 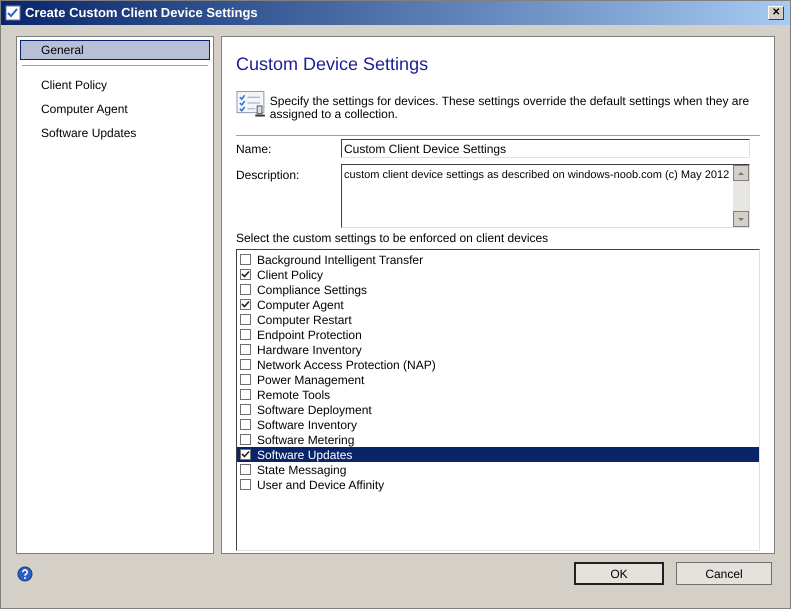 What do you see at coordinates (776, 13) in the screenshot?
I see `close-button: ✕` at bounding box center [776, 13].